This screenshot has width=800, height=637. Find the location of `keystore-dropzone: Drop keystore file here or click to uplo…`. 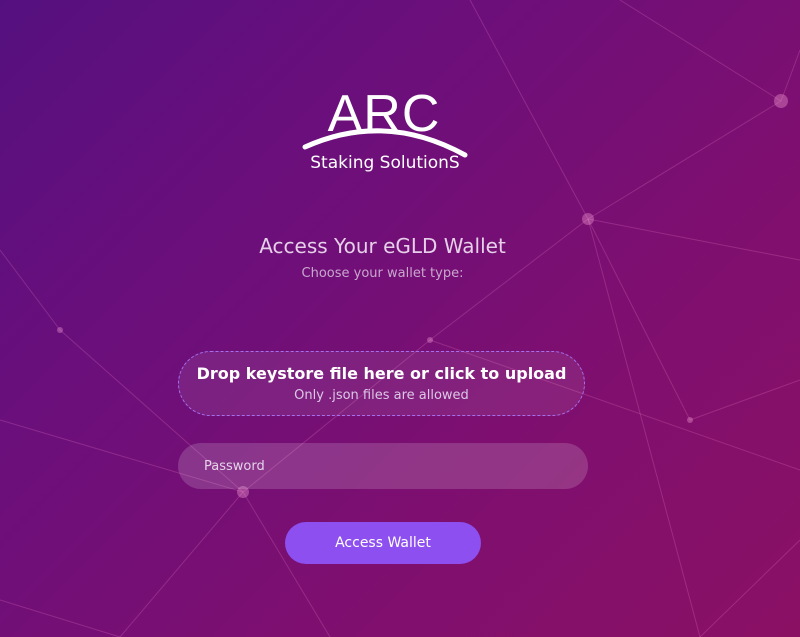

keystore-dropzone: Drop keystore file here or click to uplo… is located at coordinates (381, 383).